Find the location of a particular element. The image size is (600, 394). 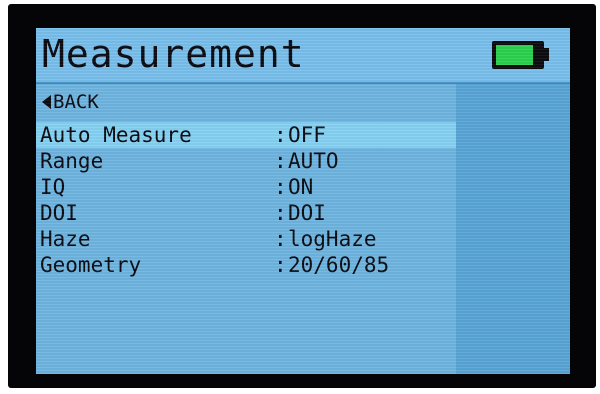

menu-item-iq: IQ : ON is located at coordinates (246, 187).